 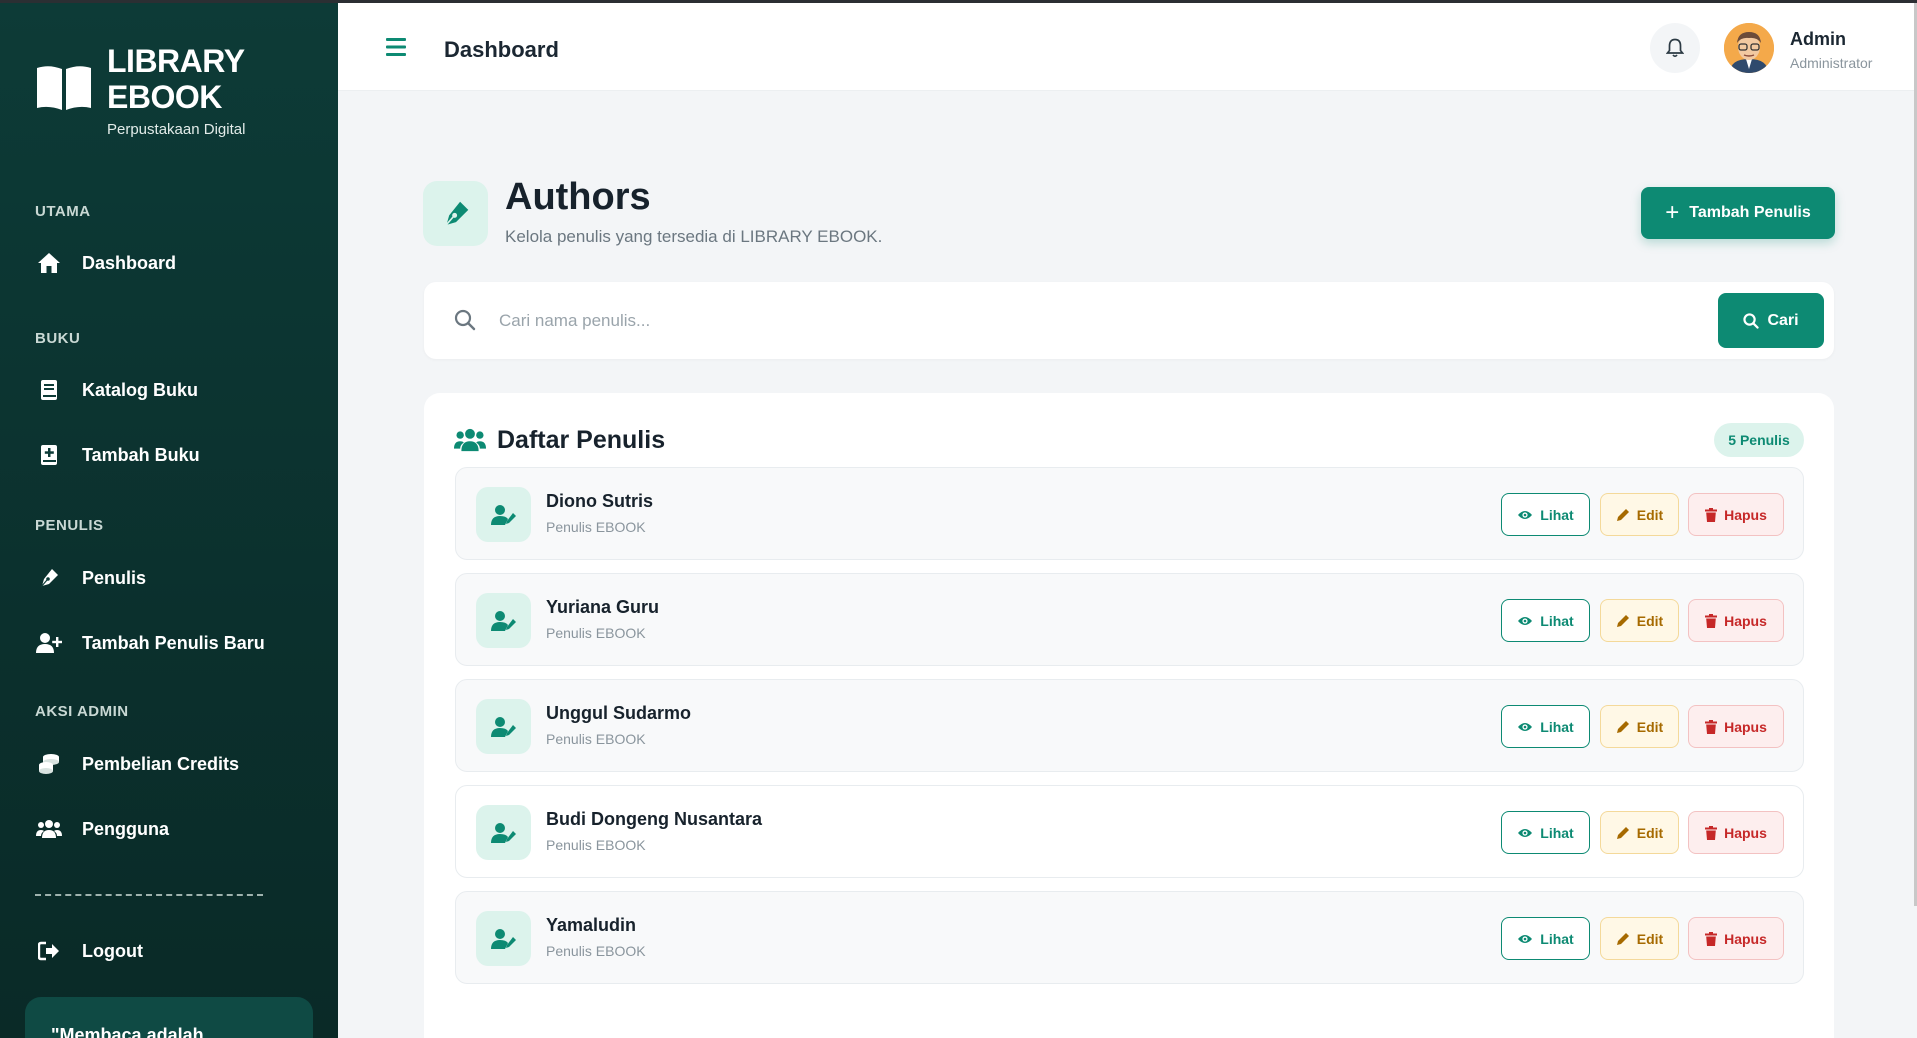 I want to click on sidebar-item-pembelian-credits: Pembelian Credits, so click(x=137, y=764).